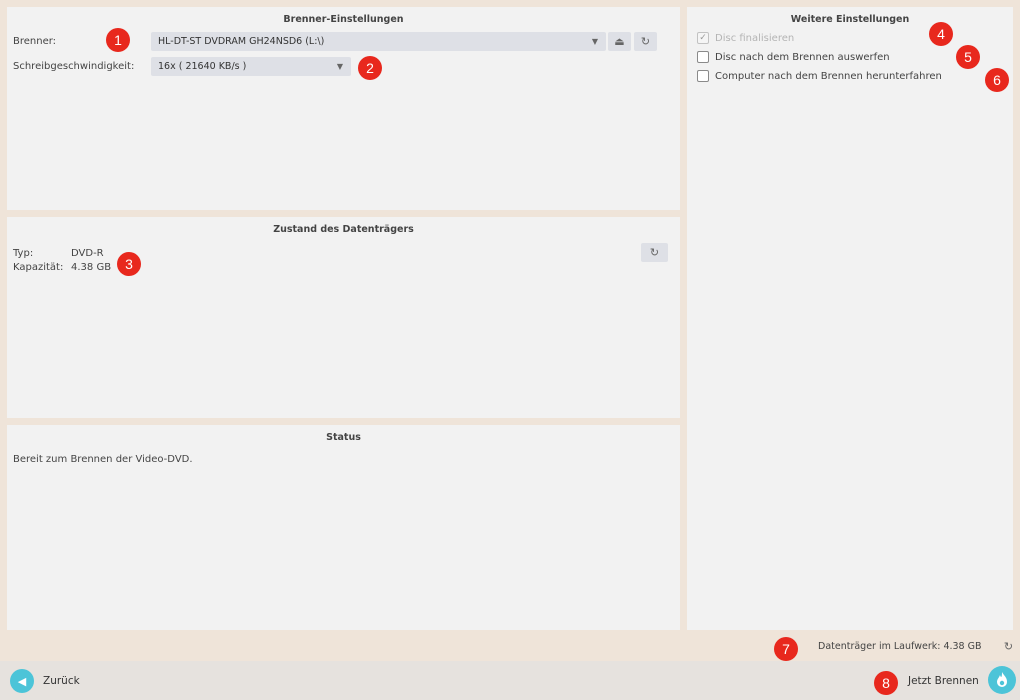 The image size is (1020, 700). I want to click on annotation-badge: 5, so click(968, 57).